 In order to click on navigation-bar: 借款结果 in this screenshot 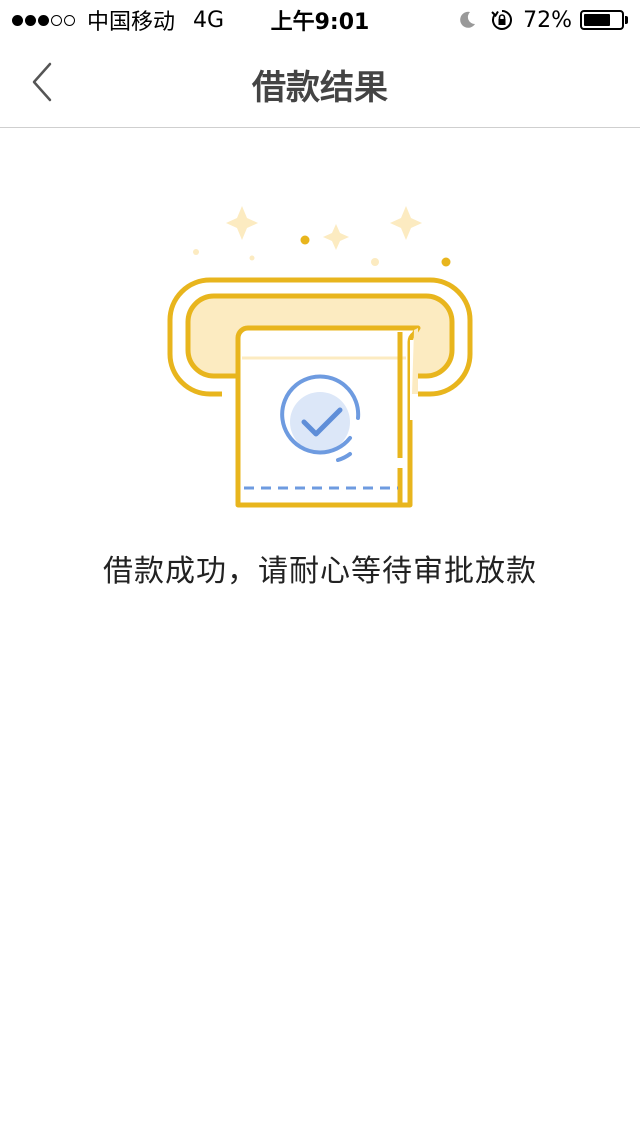, I will do `click(320, 84)`.